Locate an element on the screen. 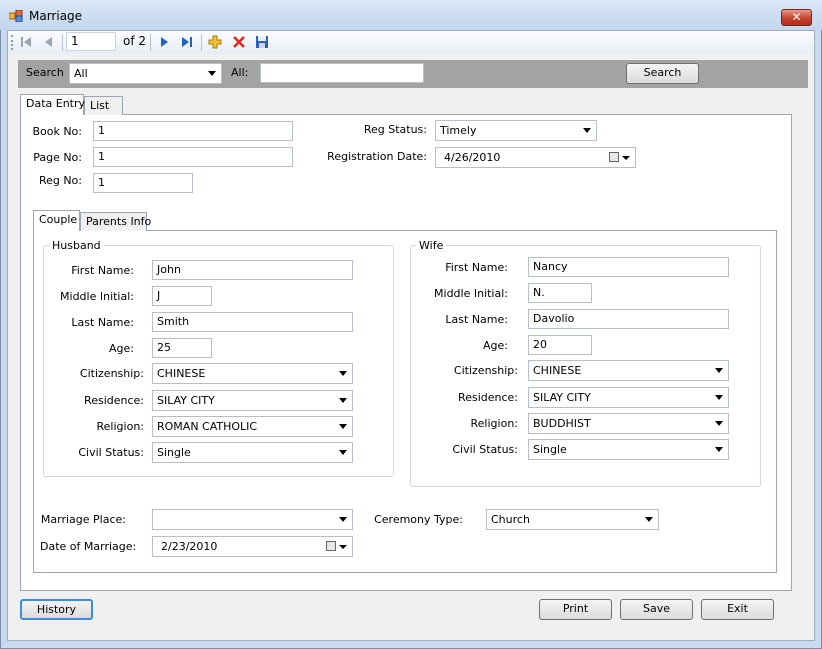 The width and height of the screenshot is (822, 649). reg-status-label: Reg Status: is located at coordinates (395, 129).